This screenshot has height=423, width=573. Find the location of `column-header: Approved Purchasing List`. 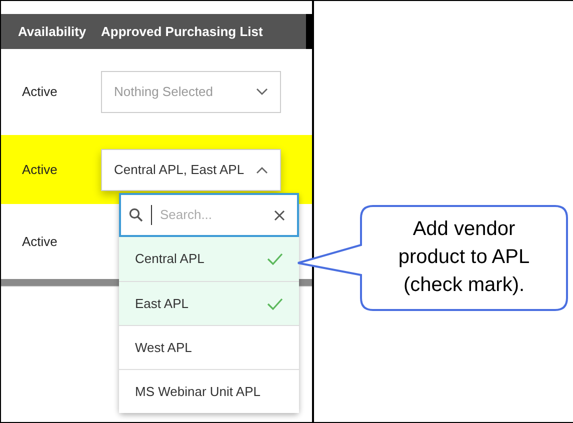

column-header: Approved Purchasing List is located at coordinates (182, 31).